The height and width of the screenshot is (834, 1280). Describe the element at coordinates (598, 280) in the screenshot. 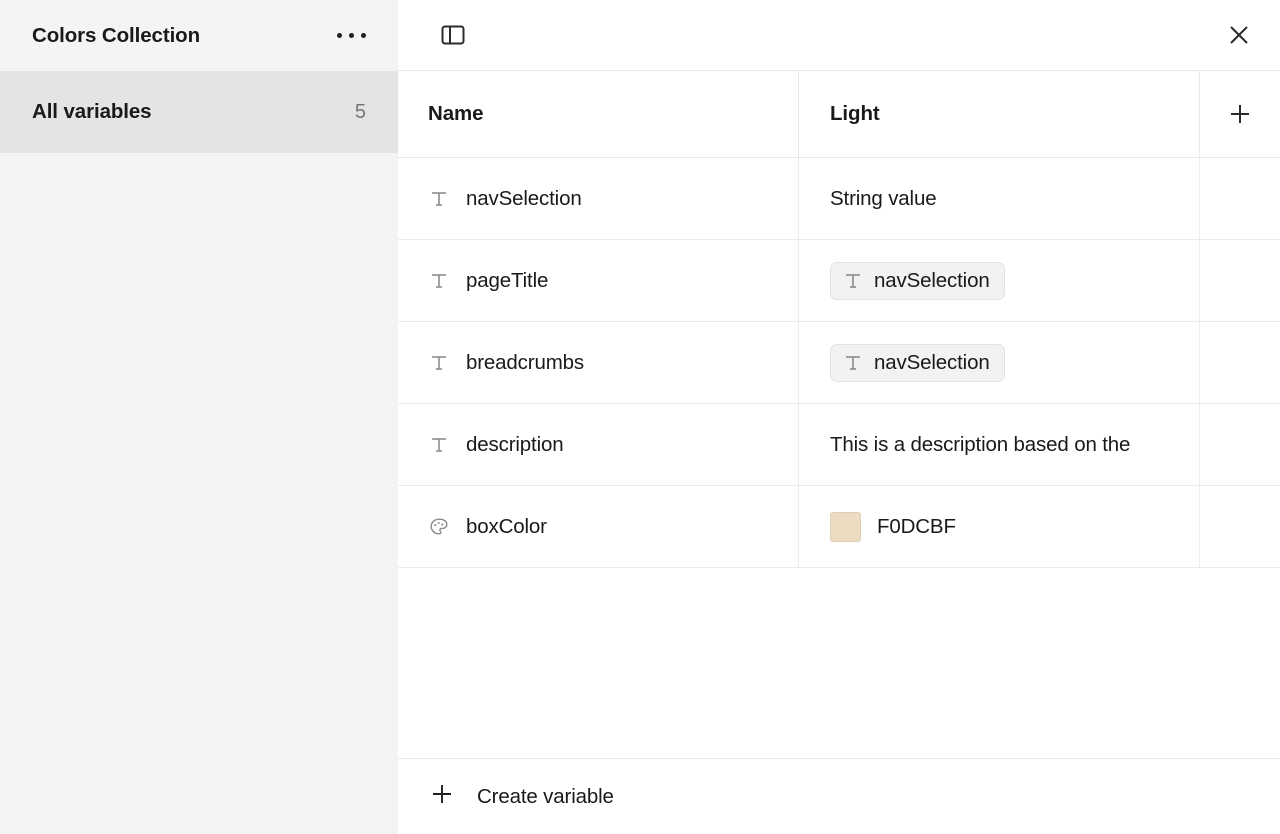

I see `cell-variable-name: pageTitle` at that location.